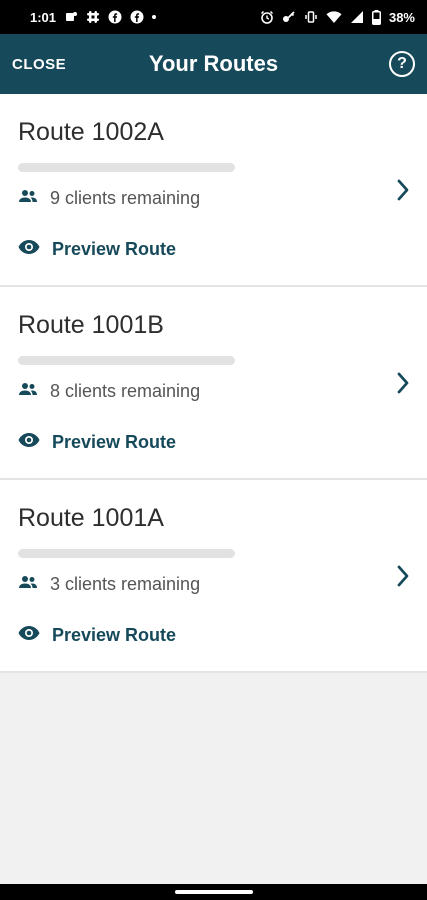  I want to click on clients-remaining: 9 clients remaining, so click(125, 198).